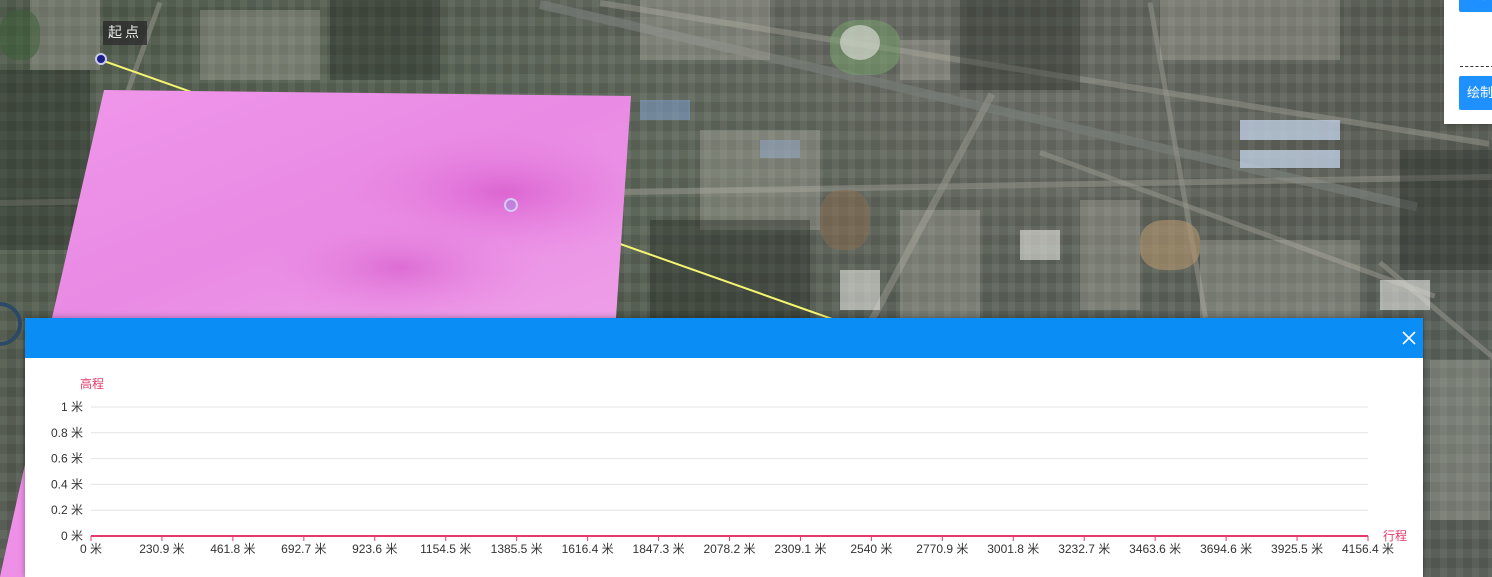 The image size is (1492, 577). Describe the element at coordinates (161, 549) in the screenshot. I see `x-tick-label: 230.9 米` at that location.